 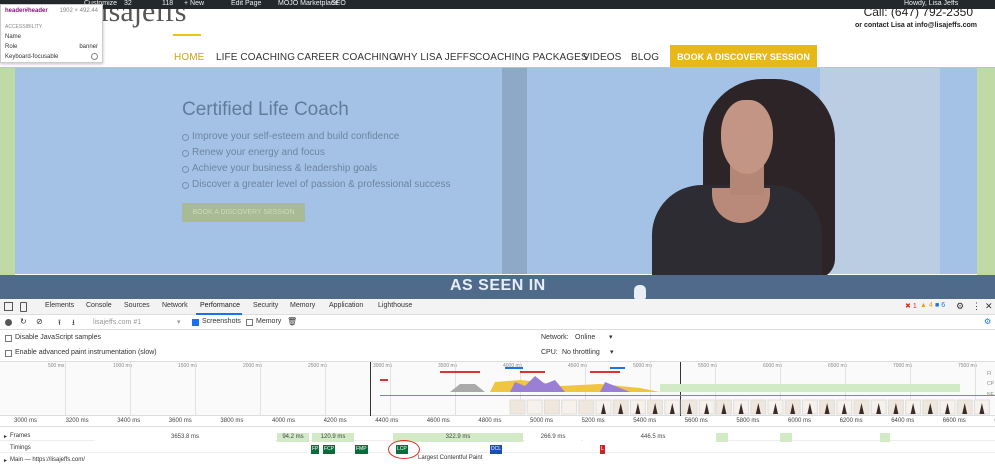 What do you see at coordinates (246, 4) in the screenshot?
I see `admin-edit-page: Edit Page` at bounding box center [246, 4].